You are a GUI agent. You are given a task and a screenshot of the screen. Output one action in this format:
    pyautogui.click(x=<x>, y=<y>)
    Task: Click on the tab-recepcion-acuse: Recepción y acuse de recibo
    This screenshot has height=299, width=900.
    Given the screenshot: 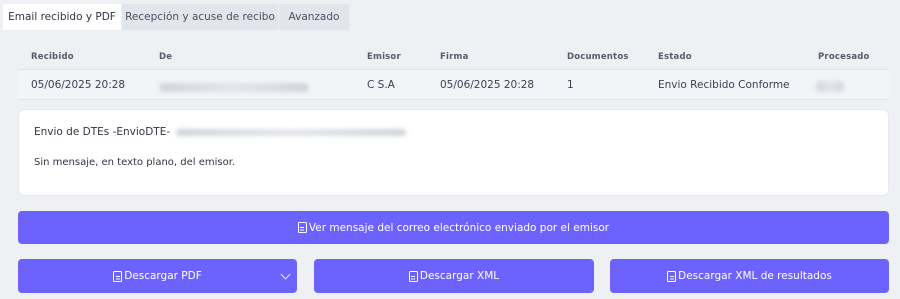 What is the action you would take?
    pyautogui.click(x=200, y=17)
    